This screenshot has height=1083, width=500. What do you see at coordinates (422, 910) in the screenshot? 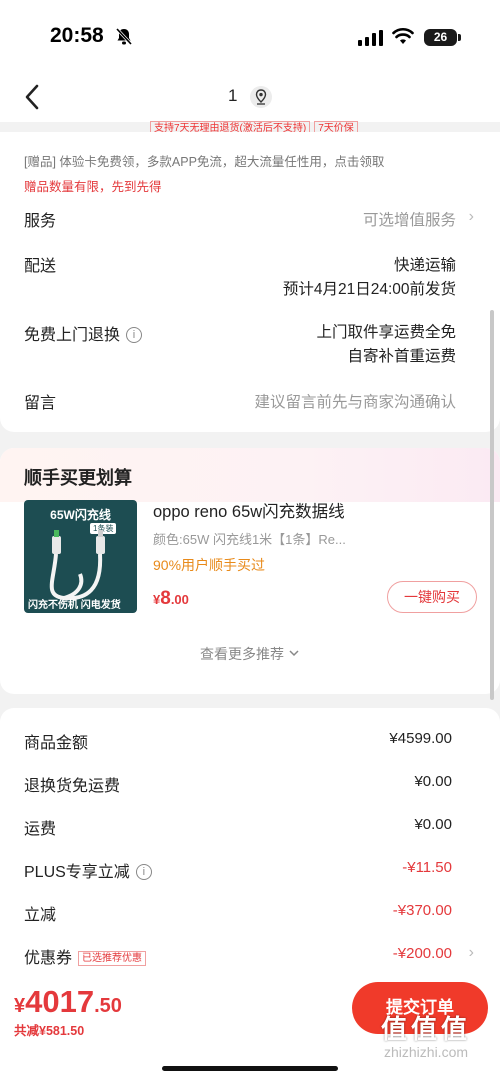
I see `fee-value: -¥370.00` at bounding box center [422, 910].